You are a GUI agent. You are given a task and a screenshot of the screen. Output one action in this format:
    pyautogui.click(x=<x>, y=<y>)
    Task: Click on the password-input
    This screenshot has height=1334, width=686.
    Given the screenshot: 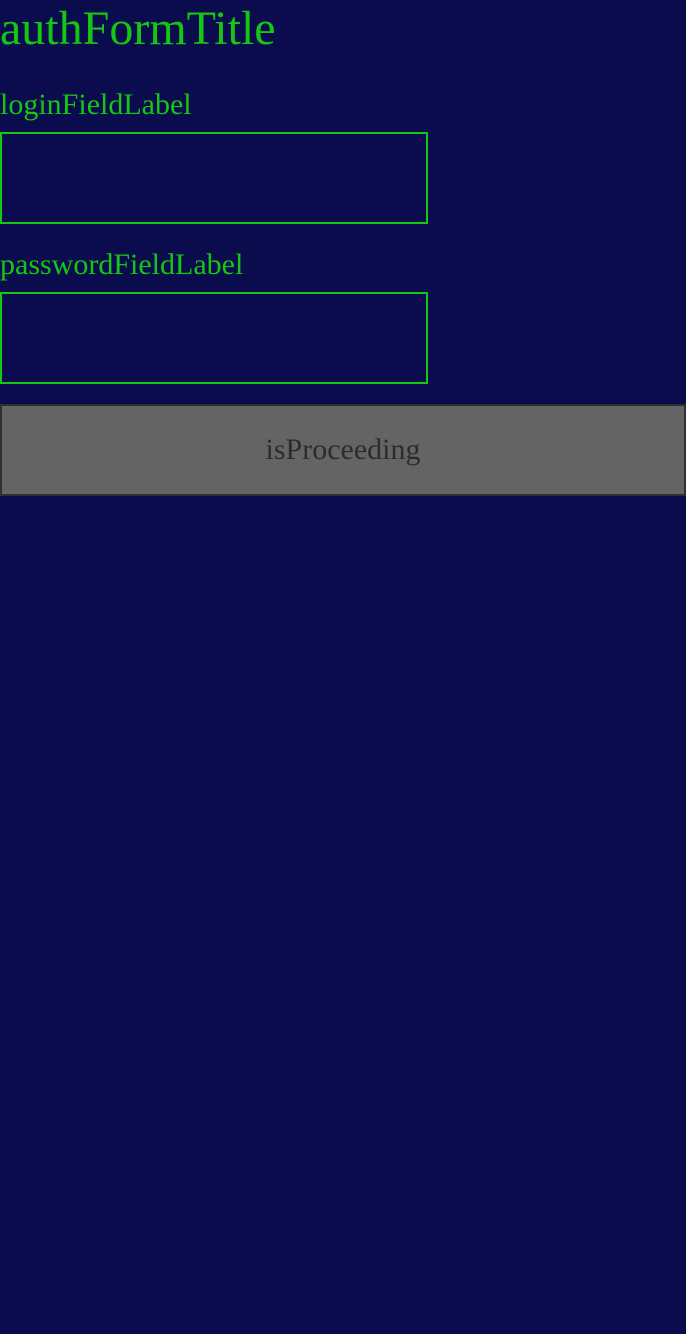 What is the action you would take?
    pyautogui.click(x=214, y=338)
    